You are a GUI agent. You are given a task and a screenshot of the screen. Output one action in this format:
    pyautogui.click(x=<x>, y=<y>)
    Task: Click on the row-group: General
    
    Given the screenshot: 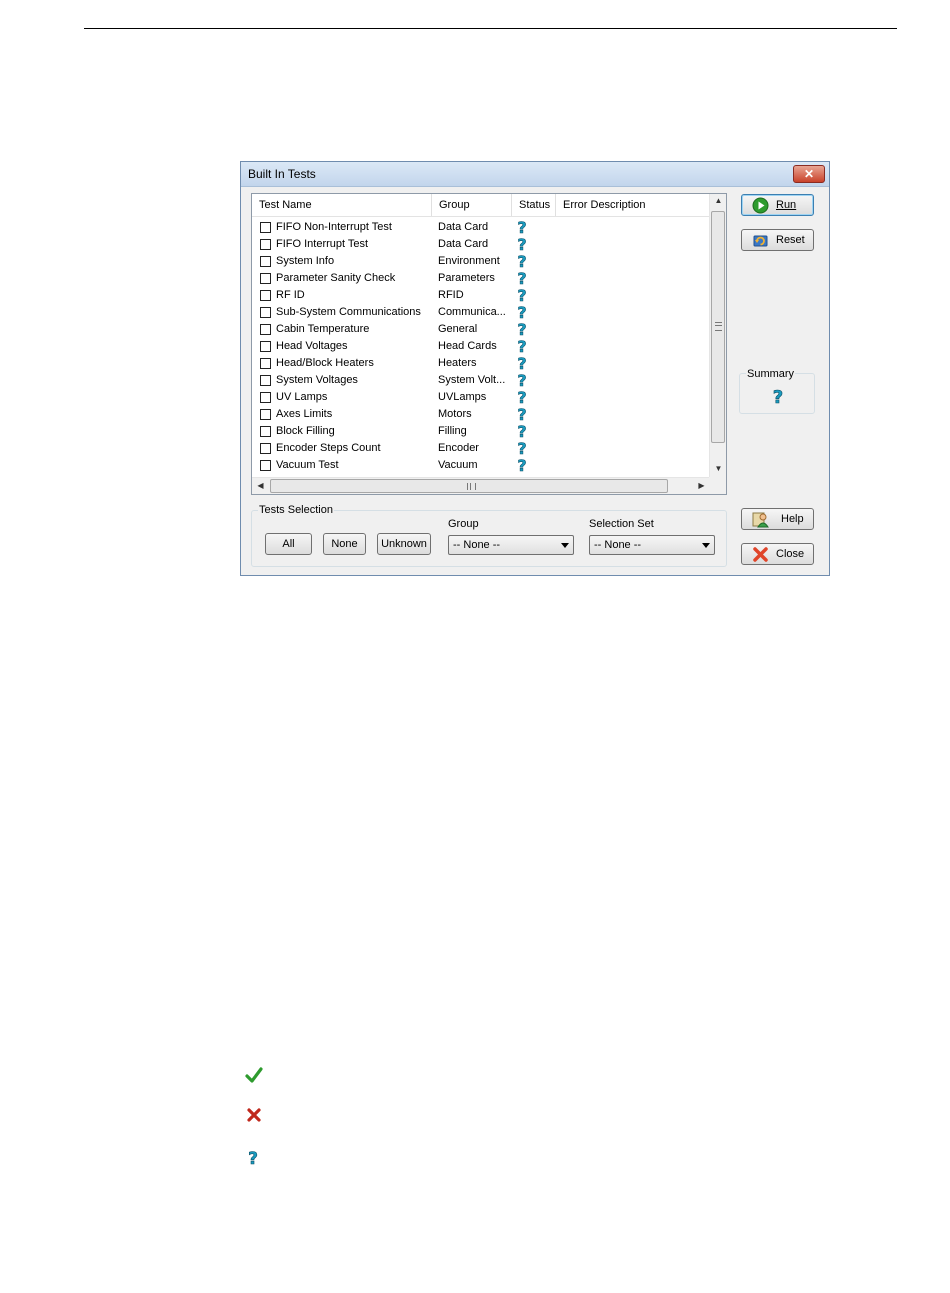 What is the action you would take?
    pyautogui.click(x=458, y=329)
    